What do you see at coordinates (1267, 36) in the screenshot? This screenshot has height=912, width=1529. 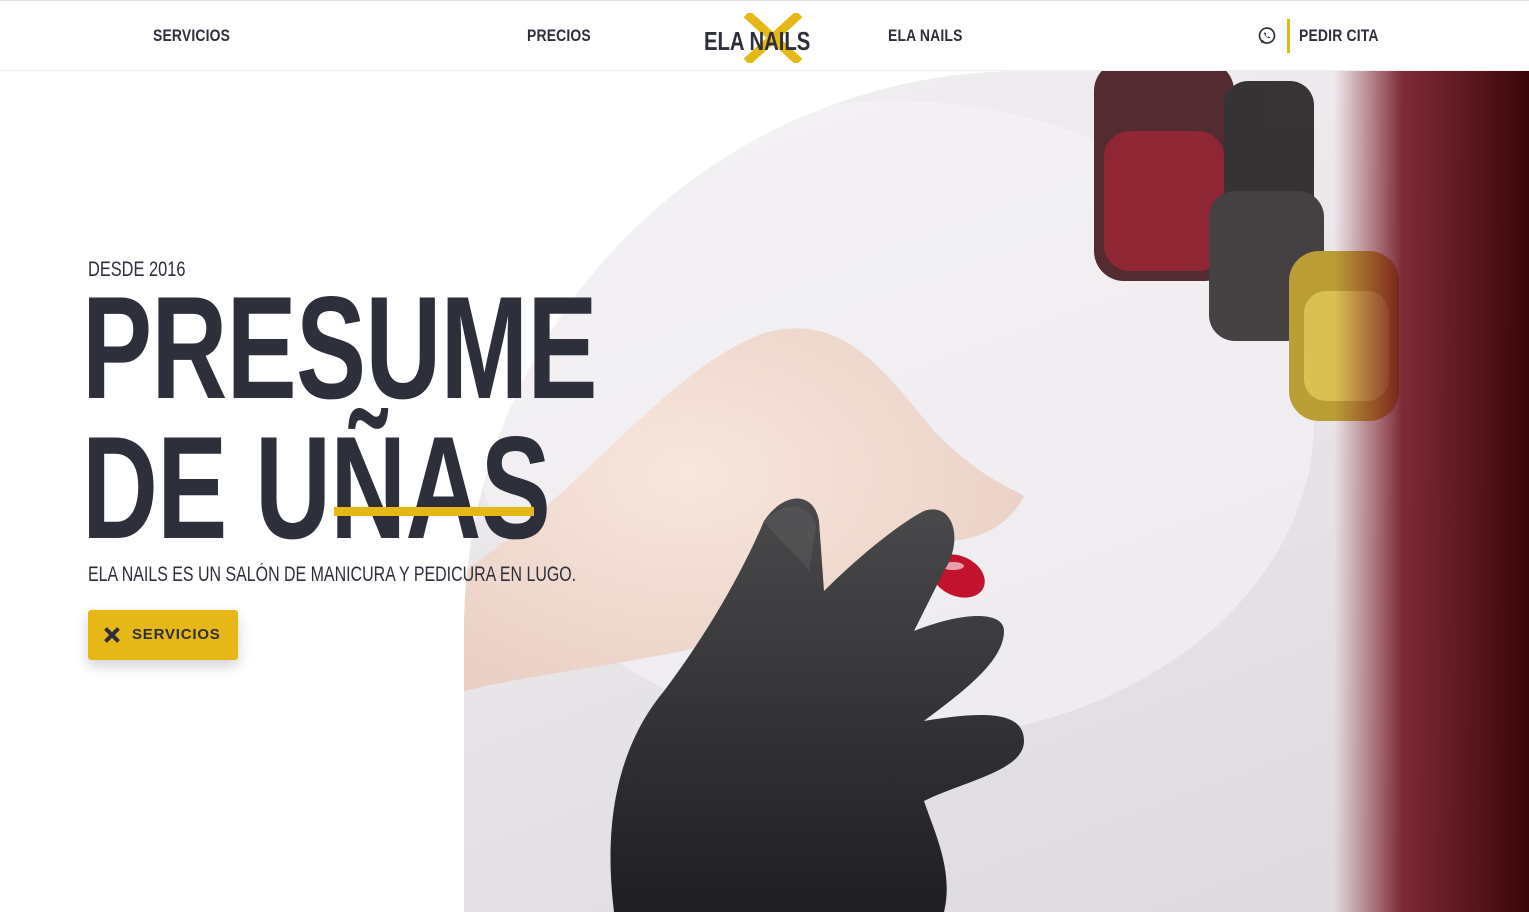 I see `whatsapp-icon` at bounding box center [1267, 36].